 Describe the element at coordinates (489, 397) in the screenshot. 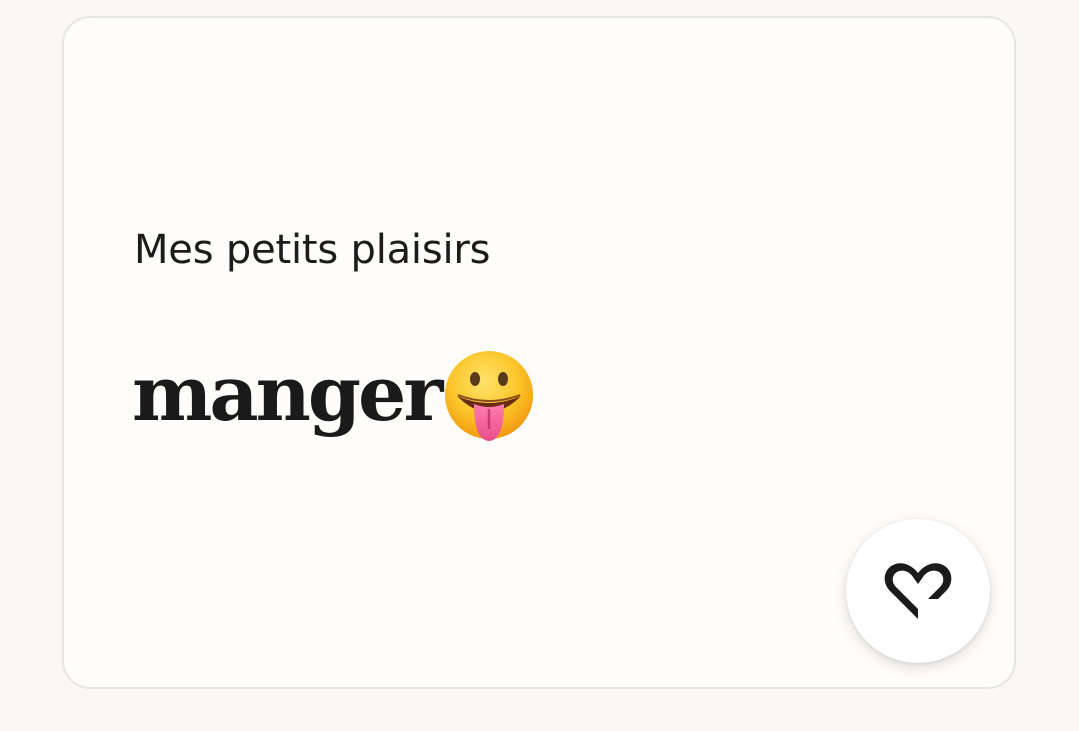

I see `face-with-tongue-icon` at that location.